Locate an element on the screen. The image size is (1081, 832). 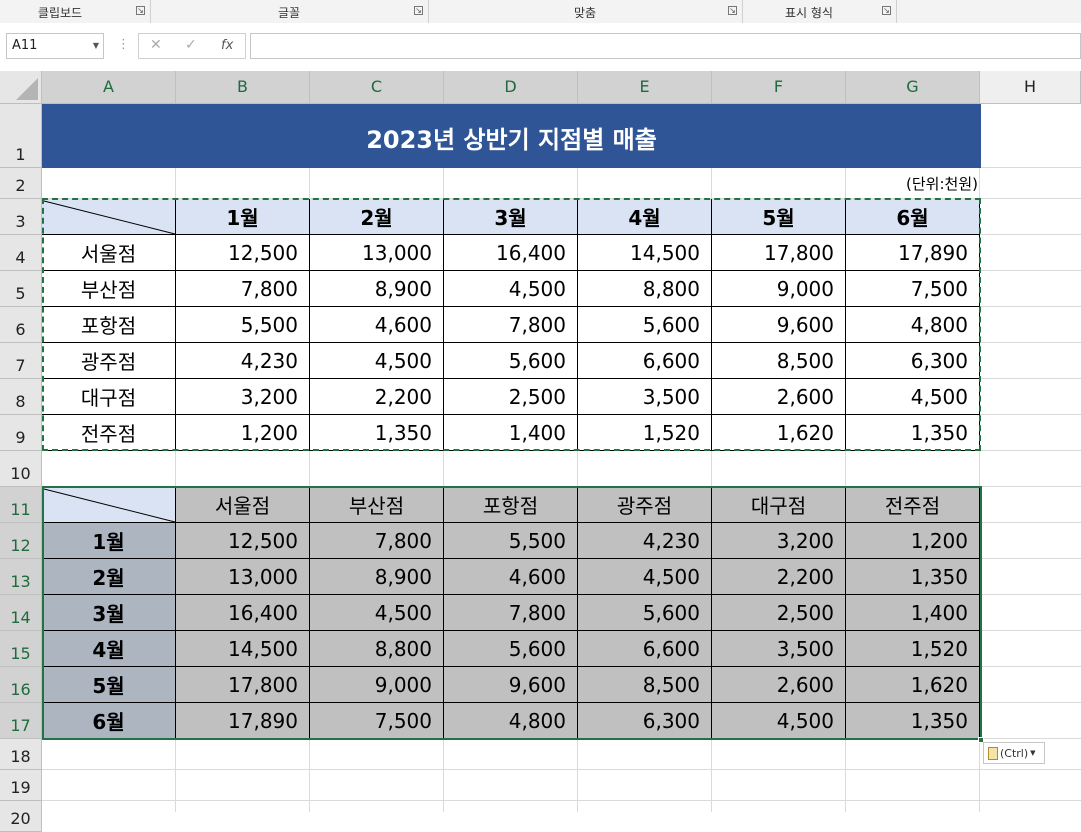
branch-header-cell: 광주점 is located at coordinates (645, 505).